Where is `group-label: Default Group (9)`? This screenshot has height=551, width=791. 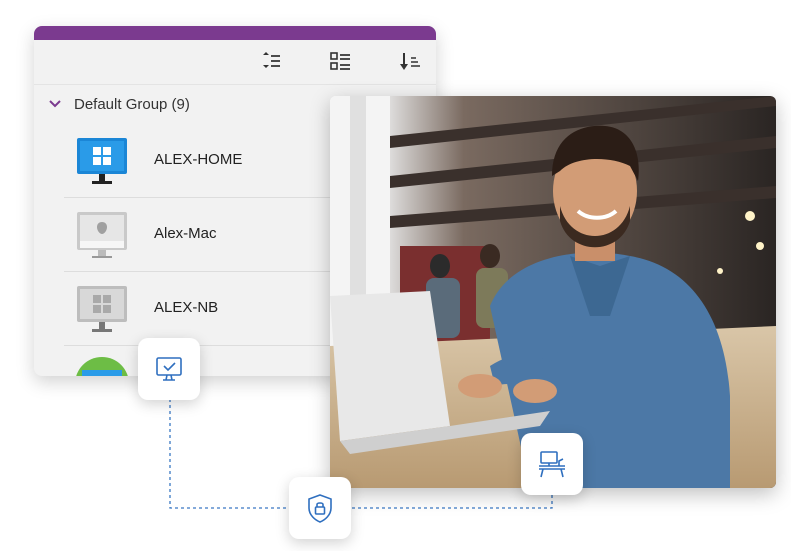 group-label: Default Group (9) is located at coordinates (132, 104).